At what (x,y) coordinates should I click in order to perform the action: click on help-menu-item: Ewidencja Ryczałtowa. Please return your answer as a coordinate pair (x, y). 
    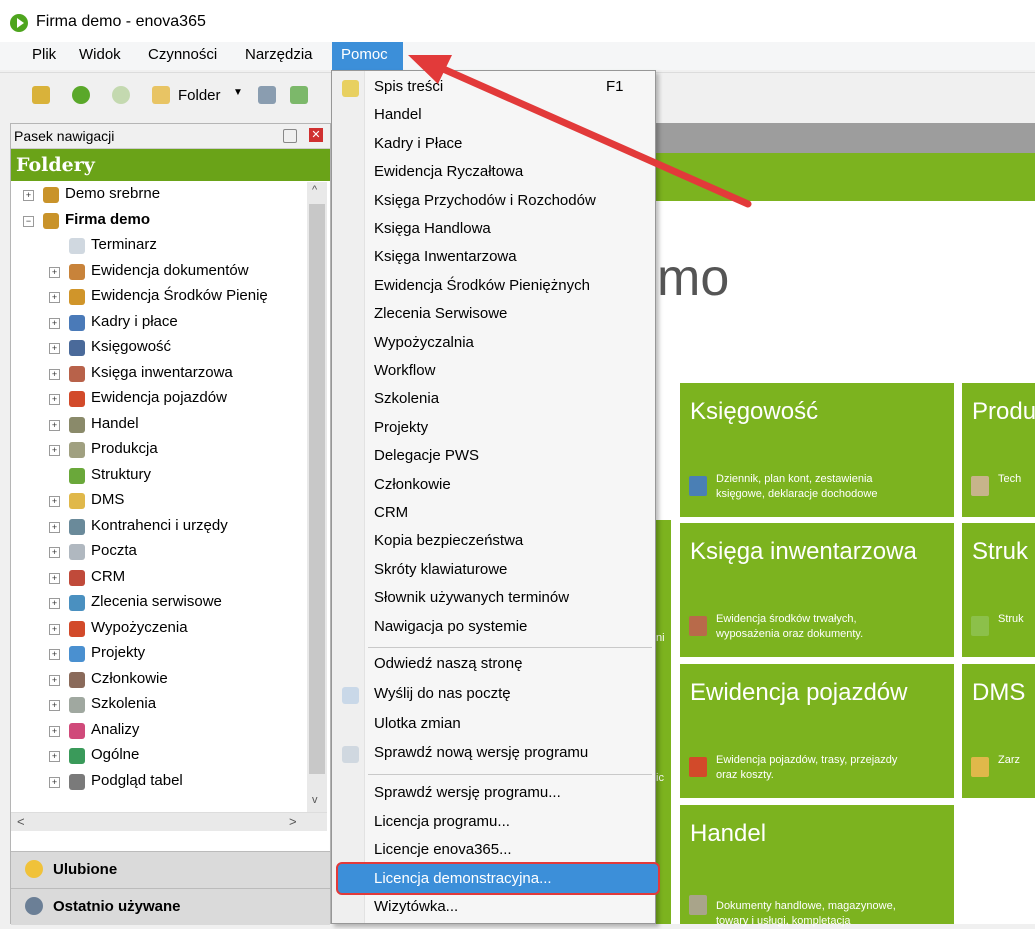
    Looking at the image, I should click on (448, 171).